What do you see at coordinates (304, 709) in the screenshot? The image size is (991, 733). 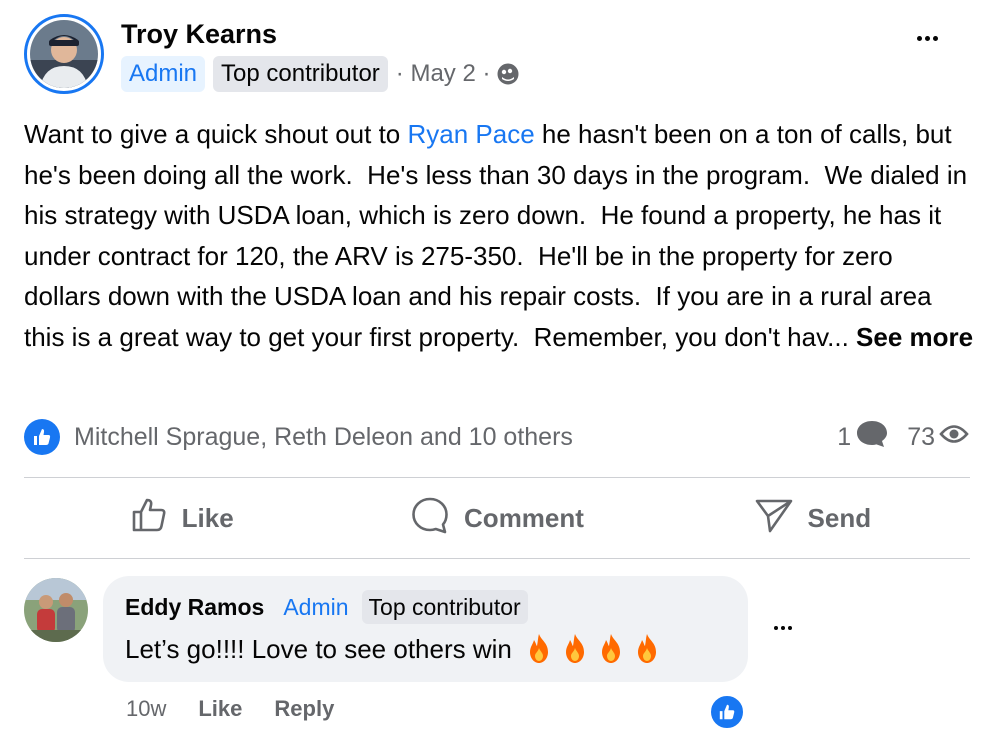 I see `comment-reply-button: Reply` at bounding box center [304, 709].